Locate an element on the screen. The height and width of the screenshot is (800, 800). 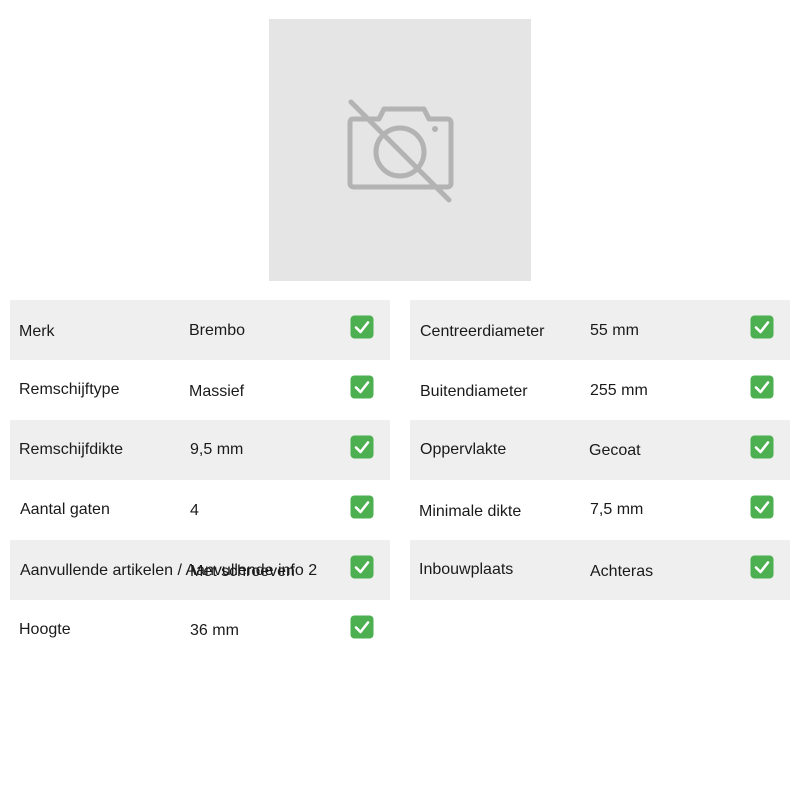
spec-value: Achteras is located at coordinates (622, 571).